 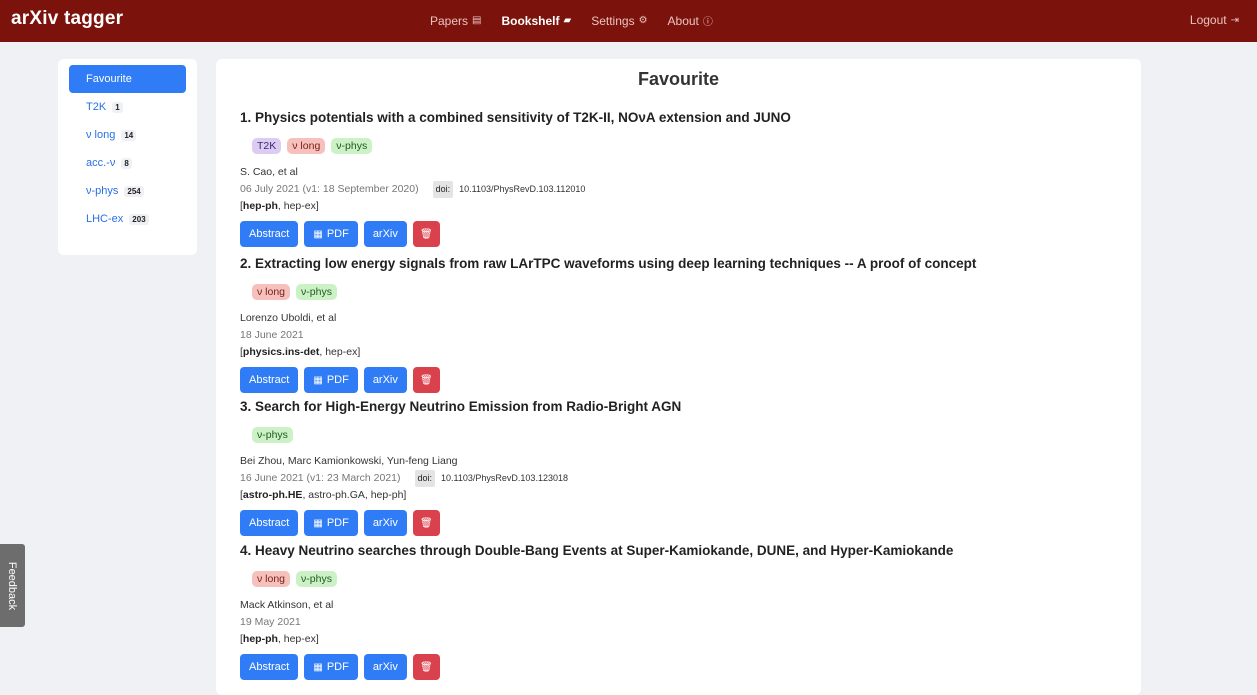 What do you see at coordinates (320, 478) in the screenshot?
I see `paper-date: 16 June 2021 (v1: 23 March 2021)` at bounding box center [320, 478].